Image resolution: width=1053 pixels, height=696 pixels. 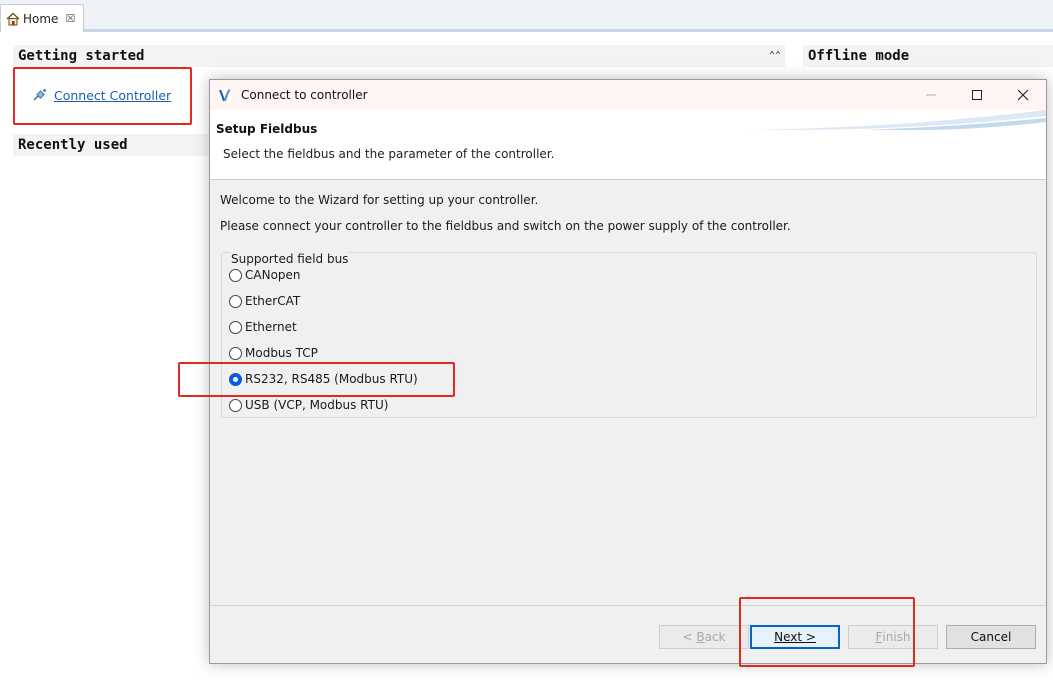 I want to click on minimize-button, so click(x=931, y=95).